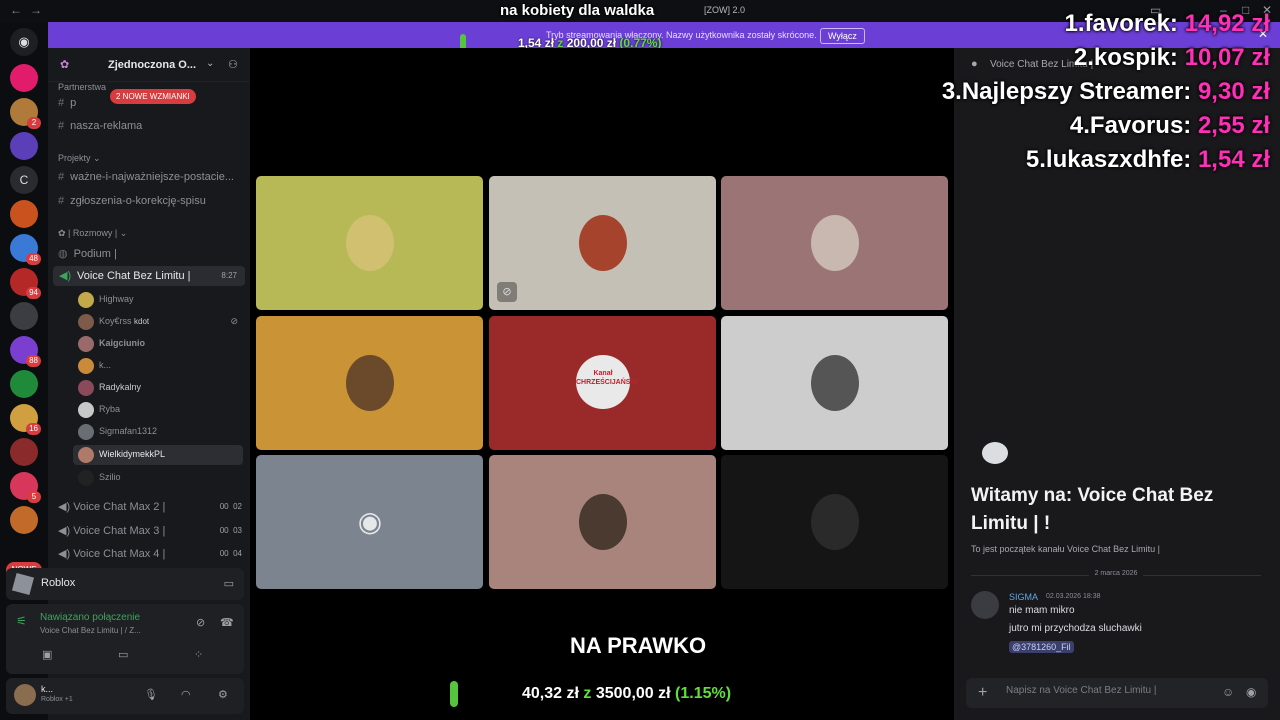  Describe the element at coordinates (151, 694) in the screenshot. I see `microphone-icon: 🎙` at that location.